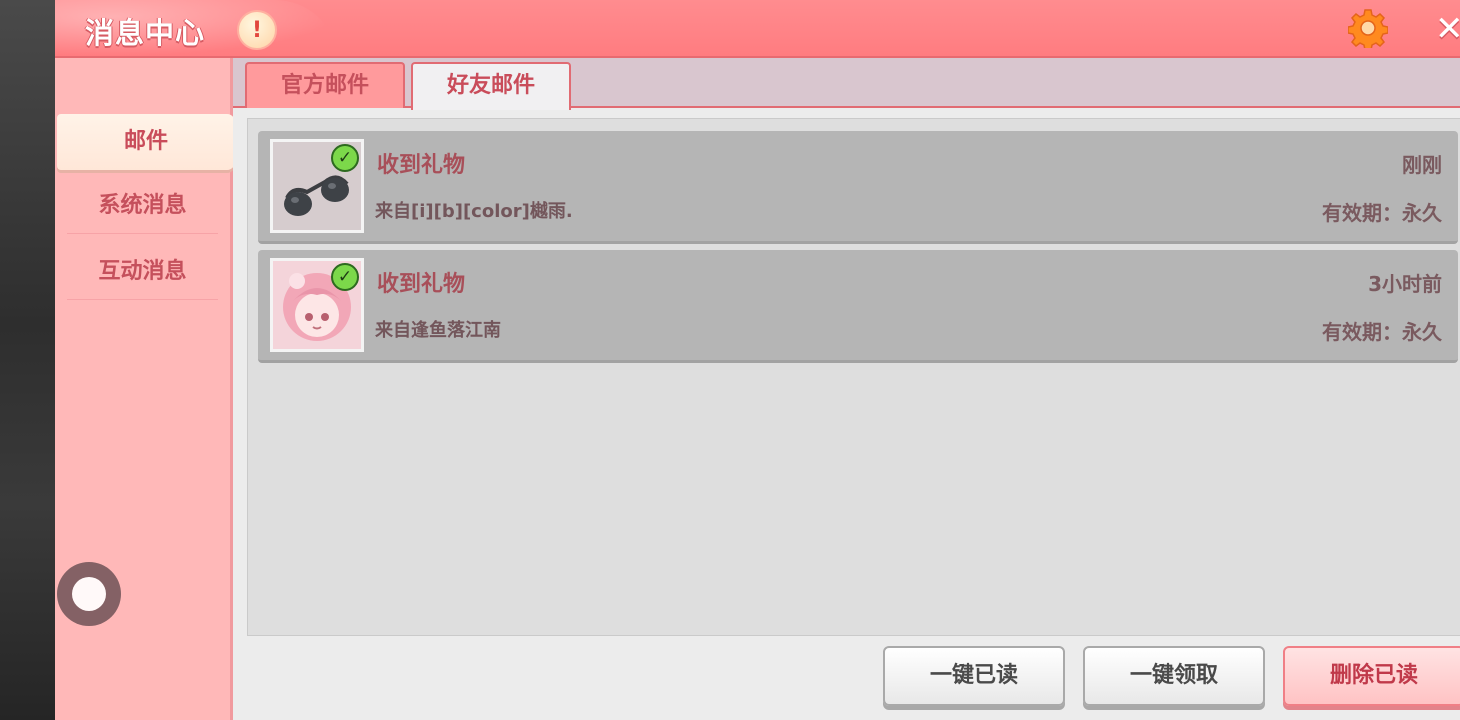 This screenshot has height=720, width=1460. Describe the element at coordinates (30, 360) in the screenshot. I see `game-backdrop` at that location.